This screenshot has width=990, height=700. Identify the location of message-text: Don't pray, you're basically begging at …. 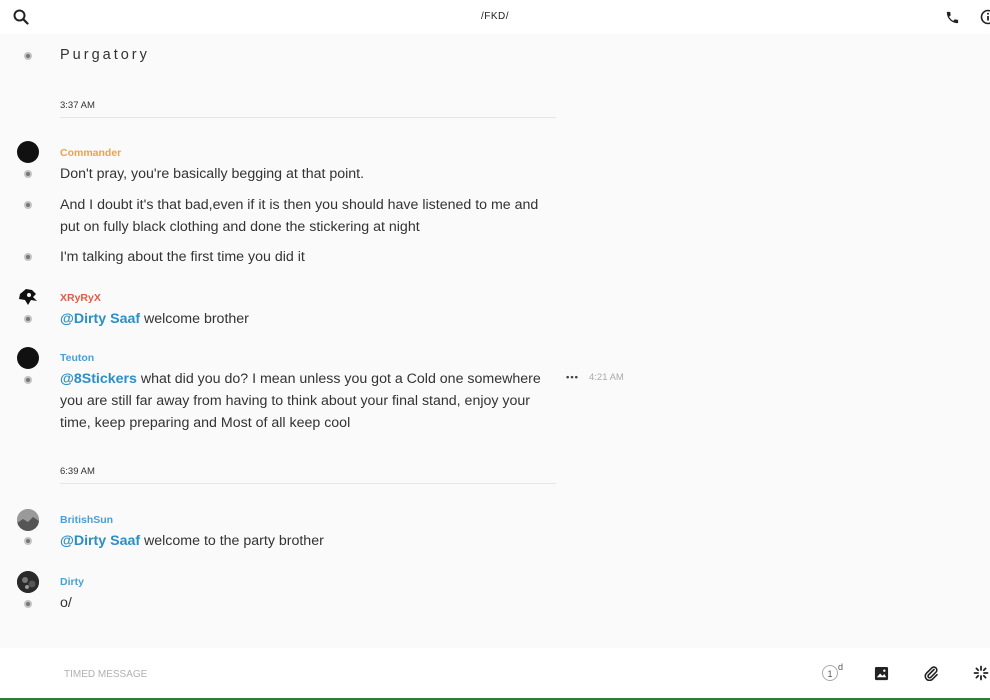
(212, 174).